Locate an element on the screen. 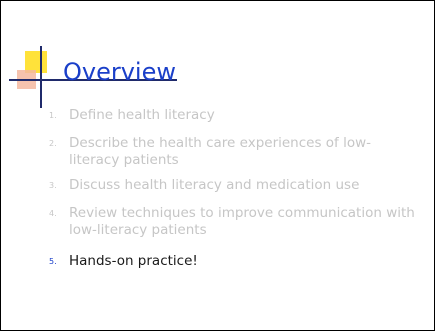  list-item-text: Hands-on practice! is located at coordinates (133, 261).